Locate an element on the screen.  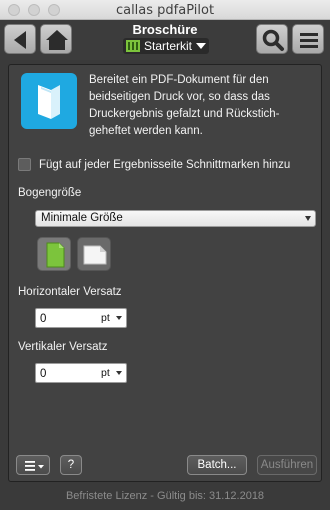
vertical-offset-unit: pt is located at coordinates (105, 373).